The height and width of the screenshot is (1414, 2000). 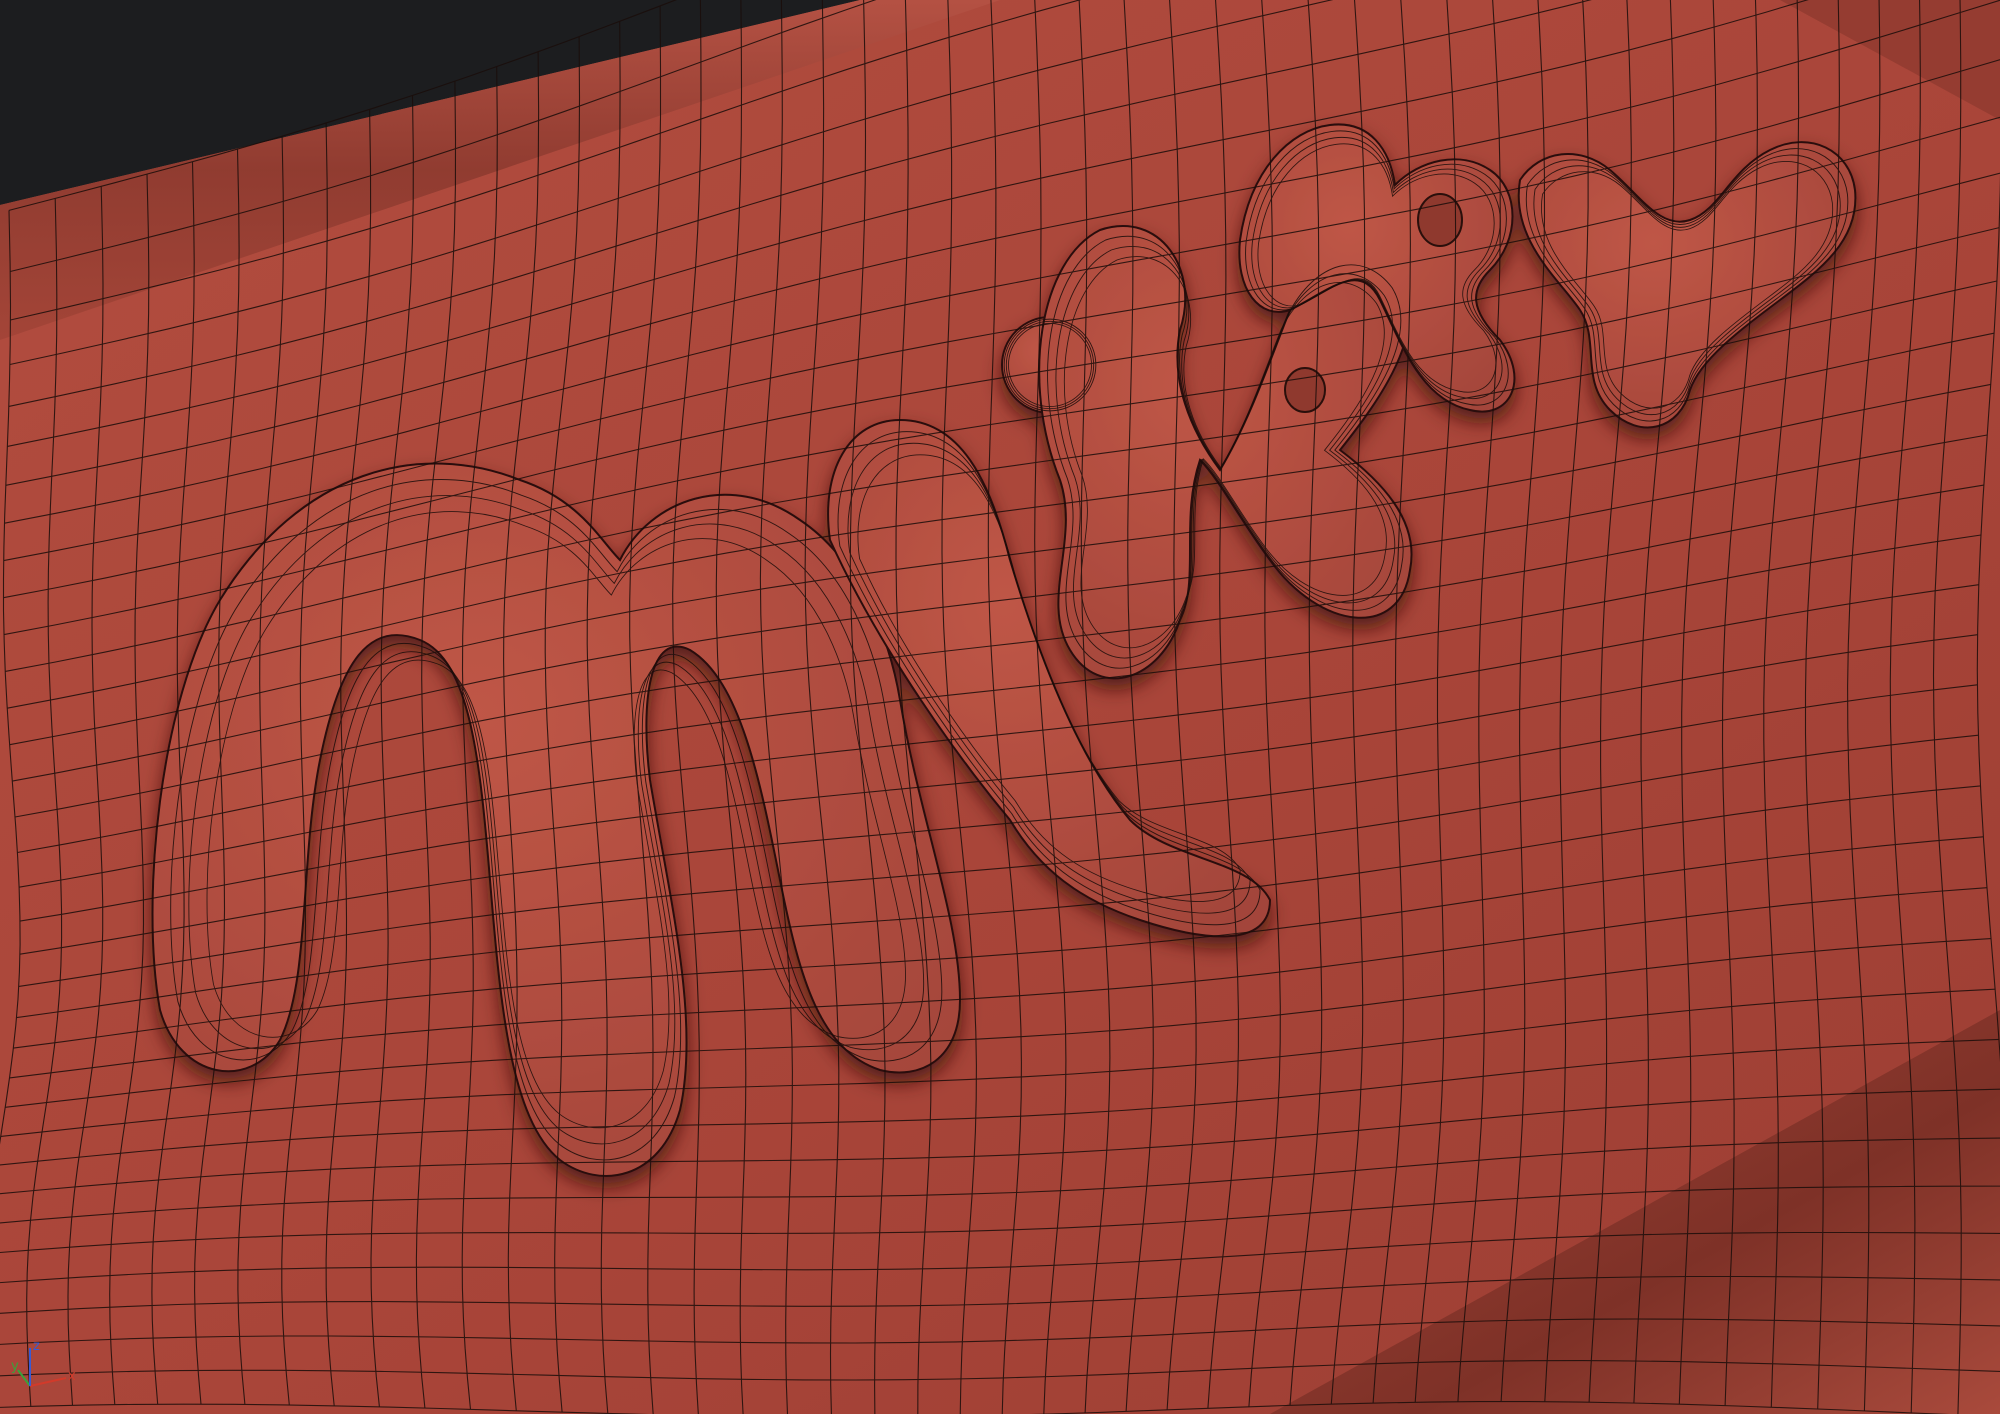 What do you see at coordinates (36, 1346) in the screenshot?
I see `axis-z-label: z` at bounding box center [36, 1346].